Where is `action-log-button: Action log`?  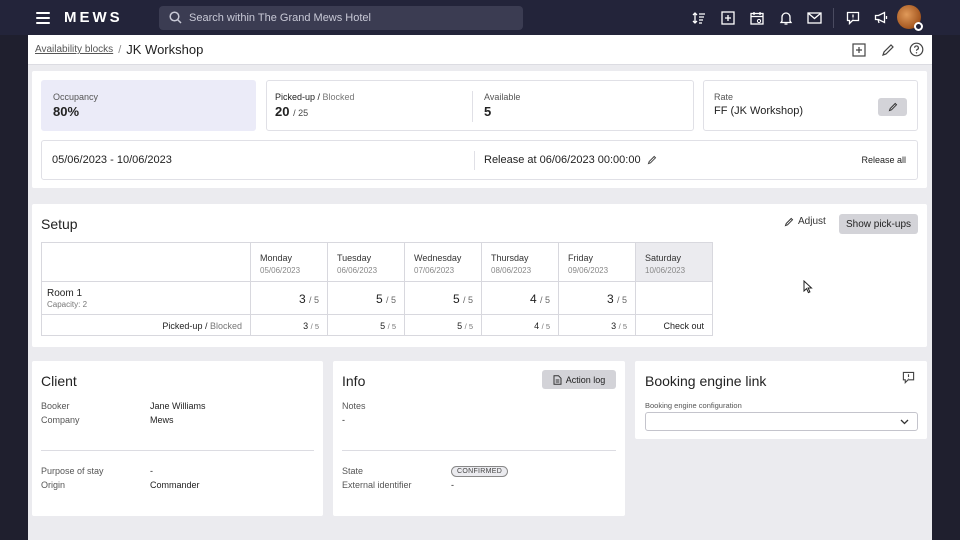 action-log-button: Action log is located at coordinates (579, 379).